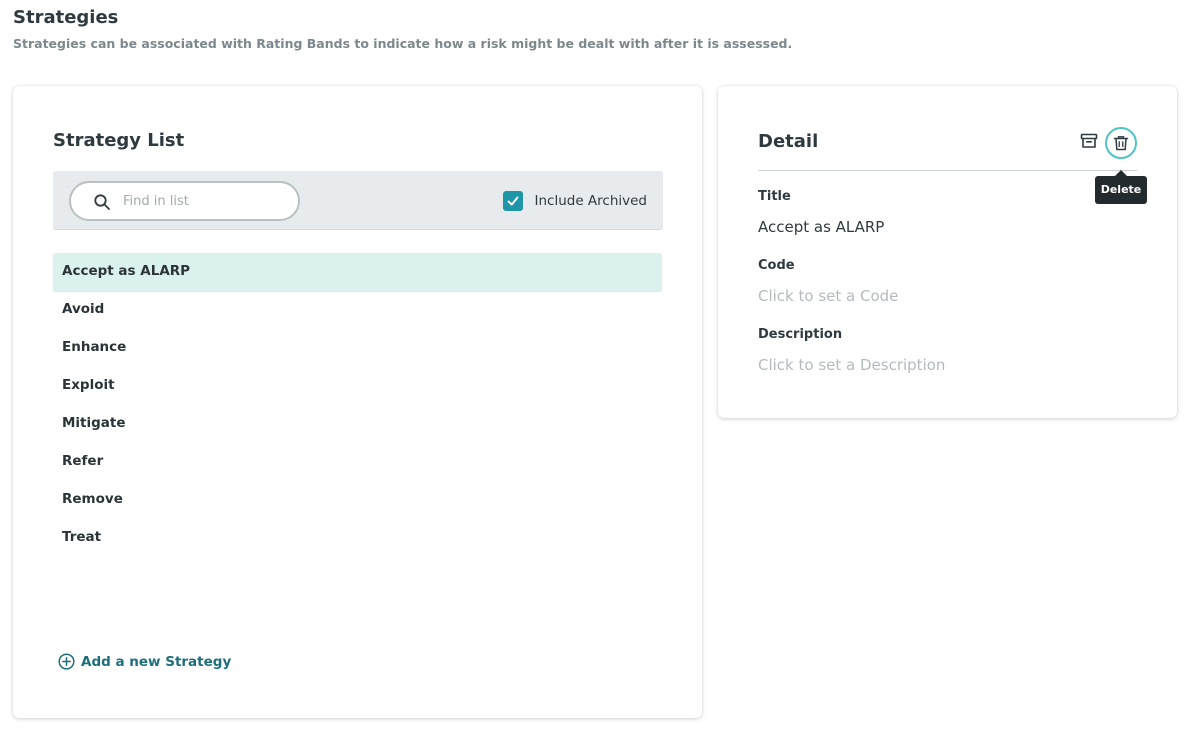 Image resolution: width=1186 pixels, height=736 pixels. I want to click on archive-icon, so click(1089, 141).